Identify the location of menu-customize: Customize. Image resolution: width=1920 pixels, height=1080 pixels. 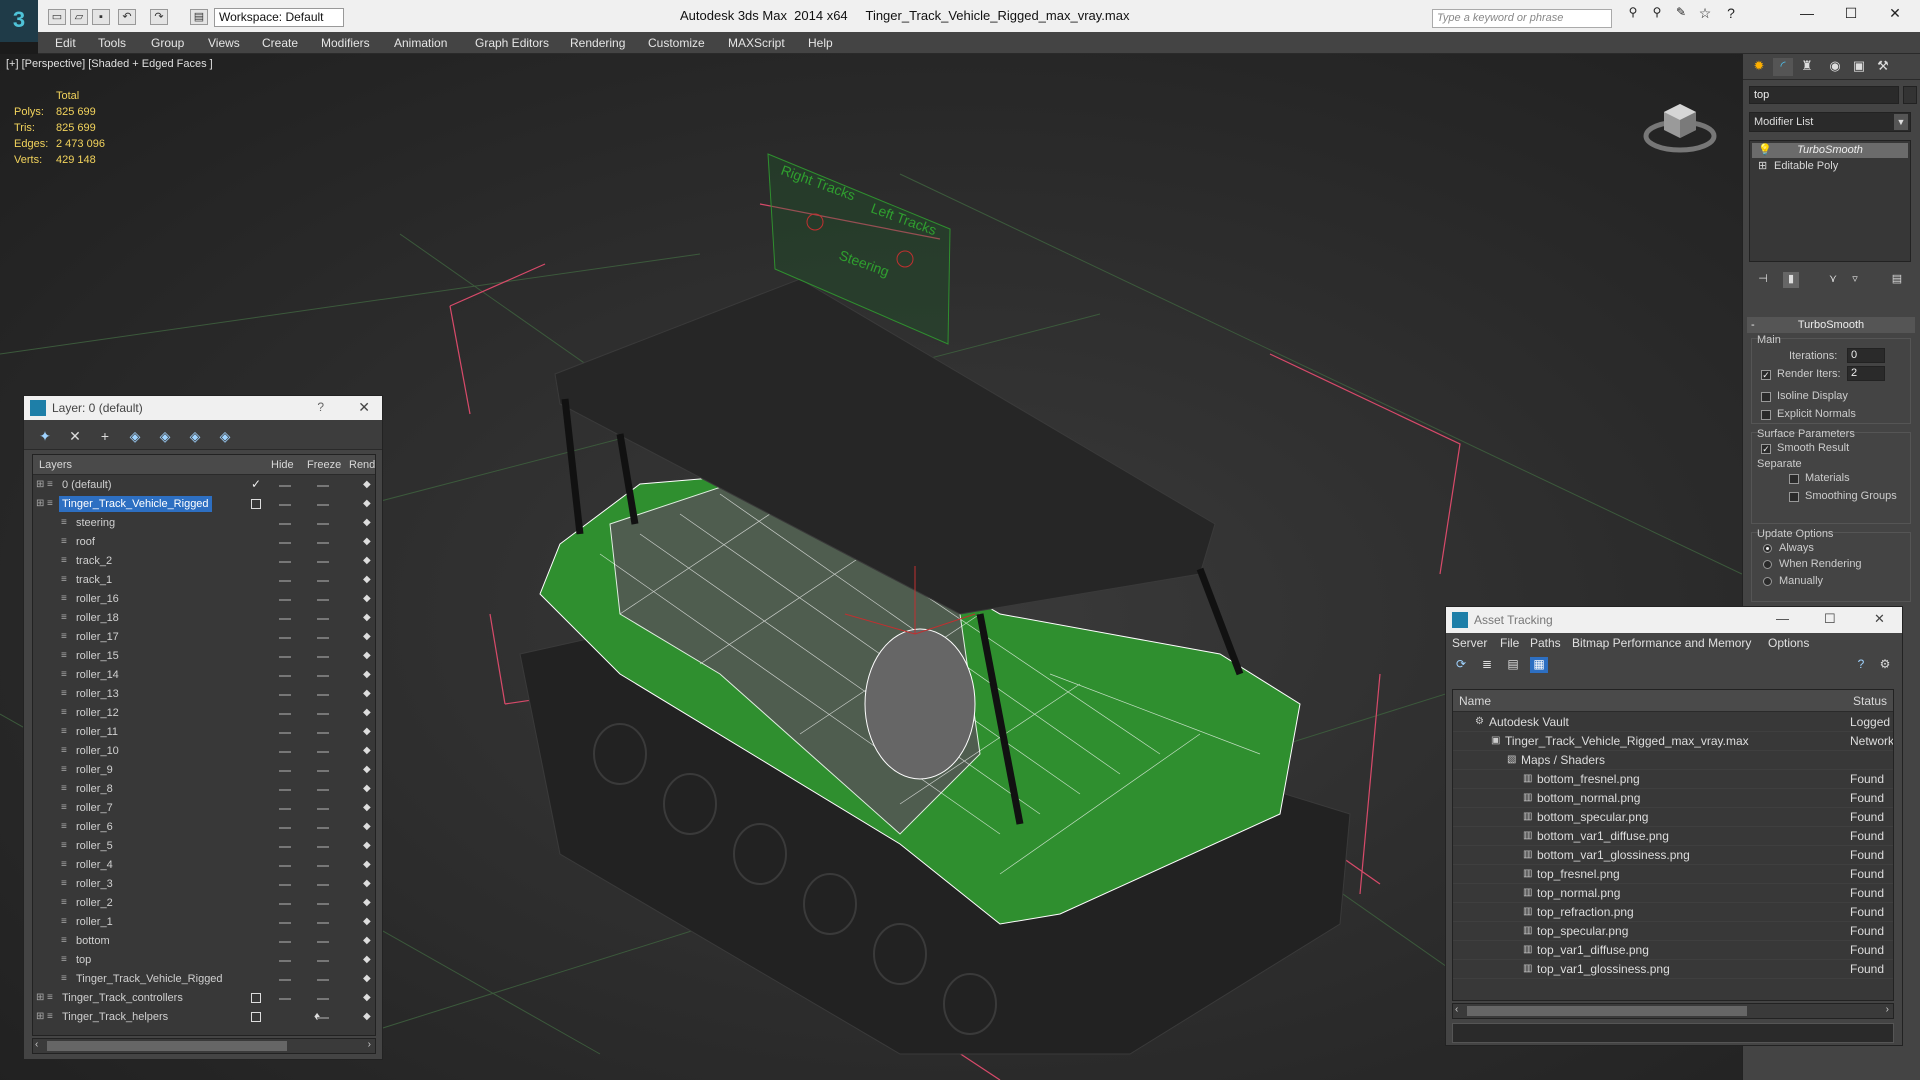
(676, 43).